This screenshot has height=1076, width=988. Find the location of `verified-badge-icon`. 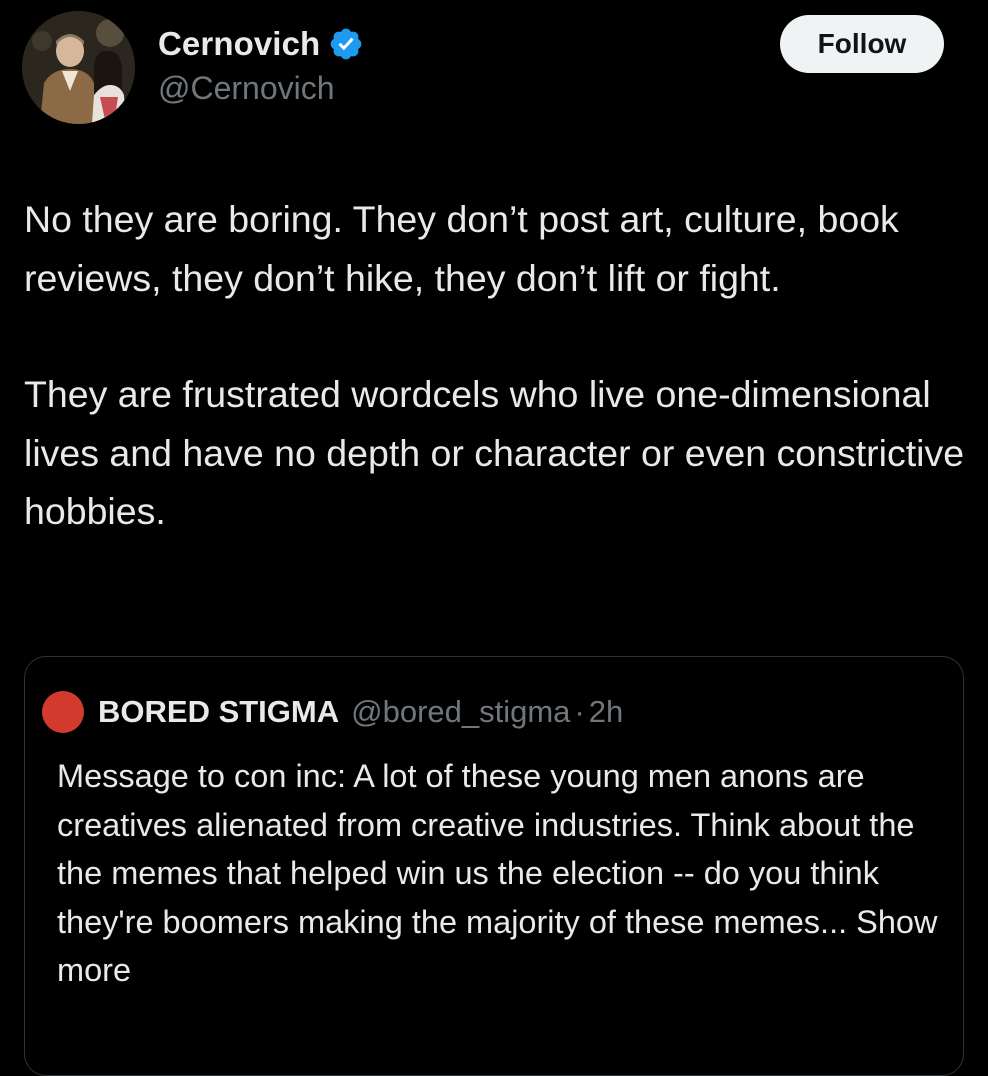

verified-badge-icon is located at coordinates (346, 44).